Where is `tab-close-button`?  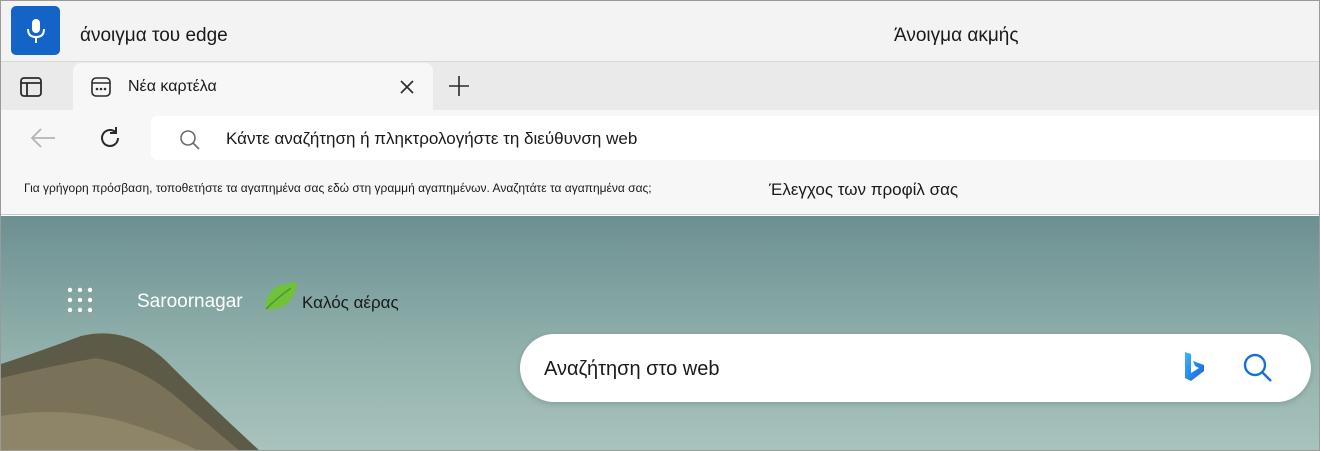 tab-close-button is located at coordinates (407, 87).